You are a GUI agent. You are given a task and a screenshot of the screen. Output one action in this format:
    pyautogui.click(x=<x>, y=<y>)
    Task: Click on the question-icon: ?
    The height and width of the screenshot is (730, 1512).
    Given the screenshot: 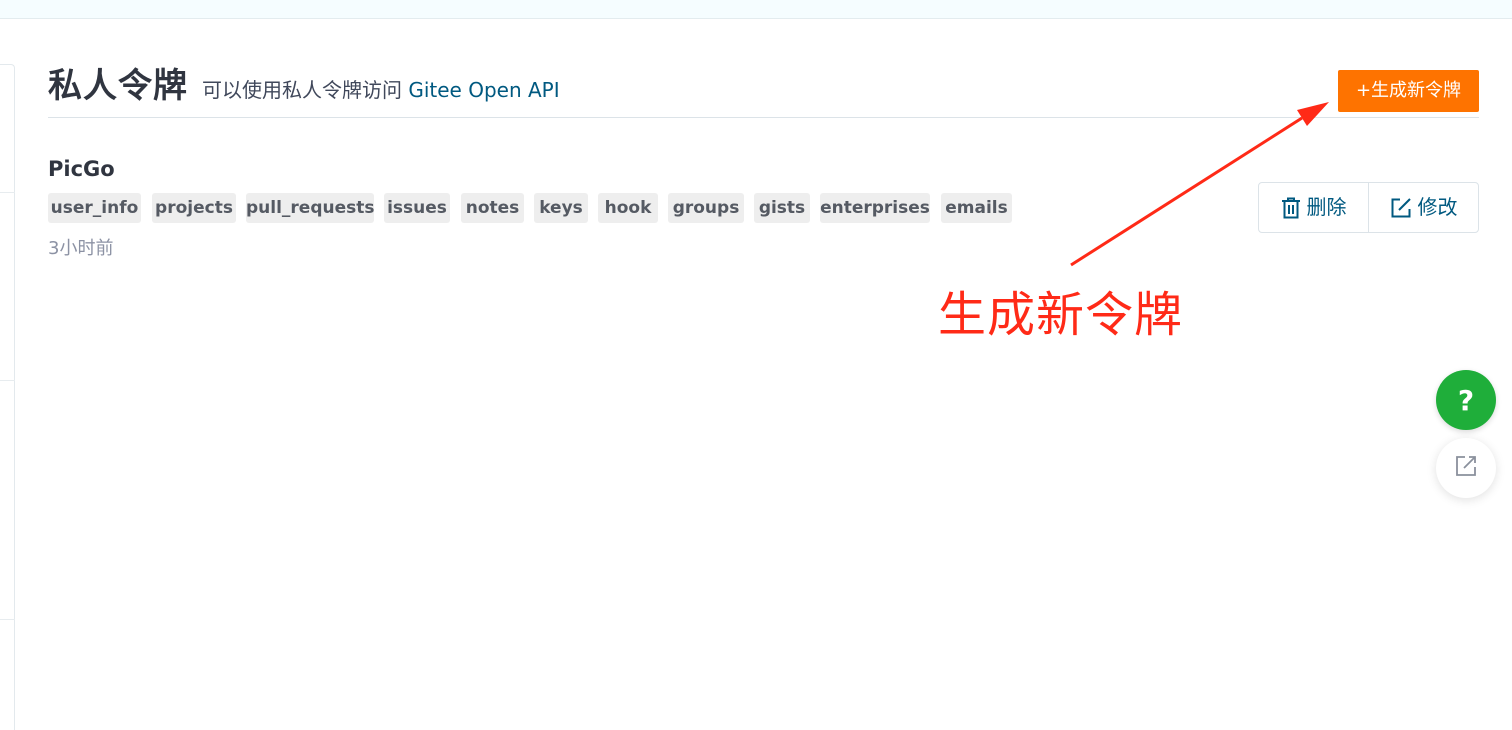 What is the action you would take?
    pyautogui.click(x=1466, y=400)
    